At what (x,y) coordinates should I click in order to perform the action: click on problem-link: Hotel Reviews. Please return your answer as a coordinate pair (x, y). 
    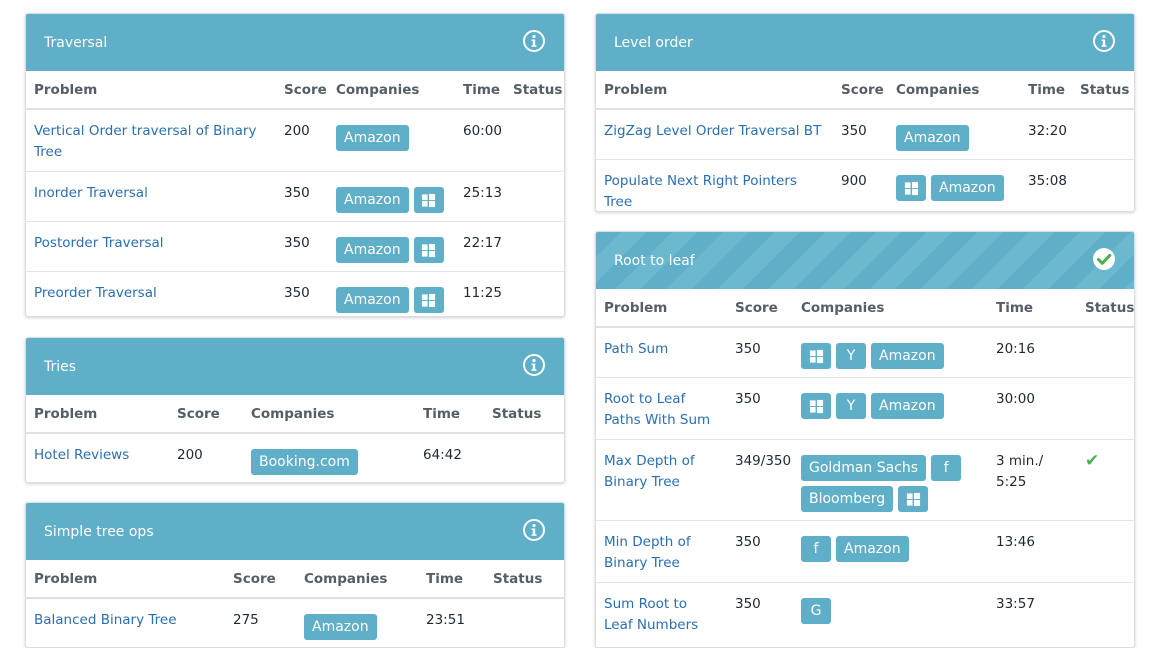
    Looking at the image, I should click on (81, 455).